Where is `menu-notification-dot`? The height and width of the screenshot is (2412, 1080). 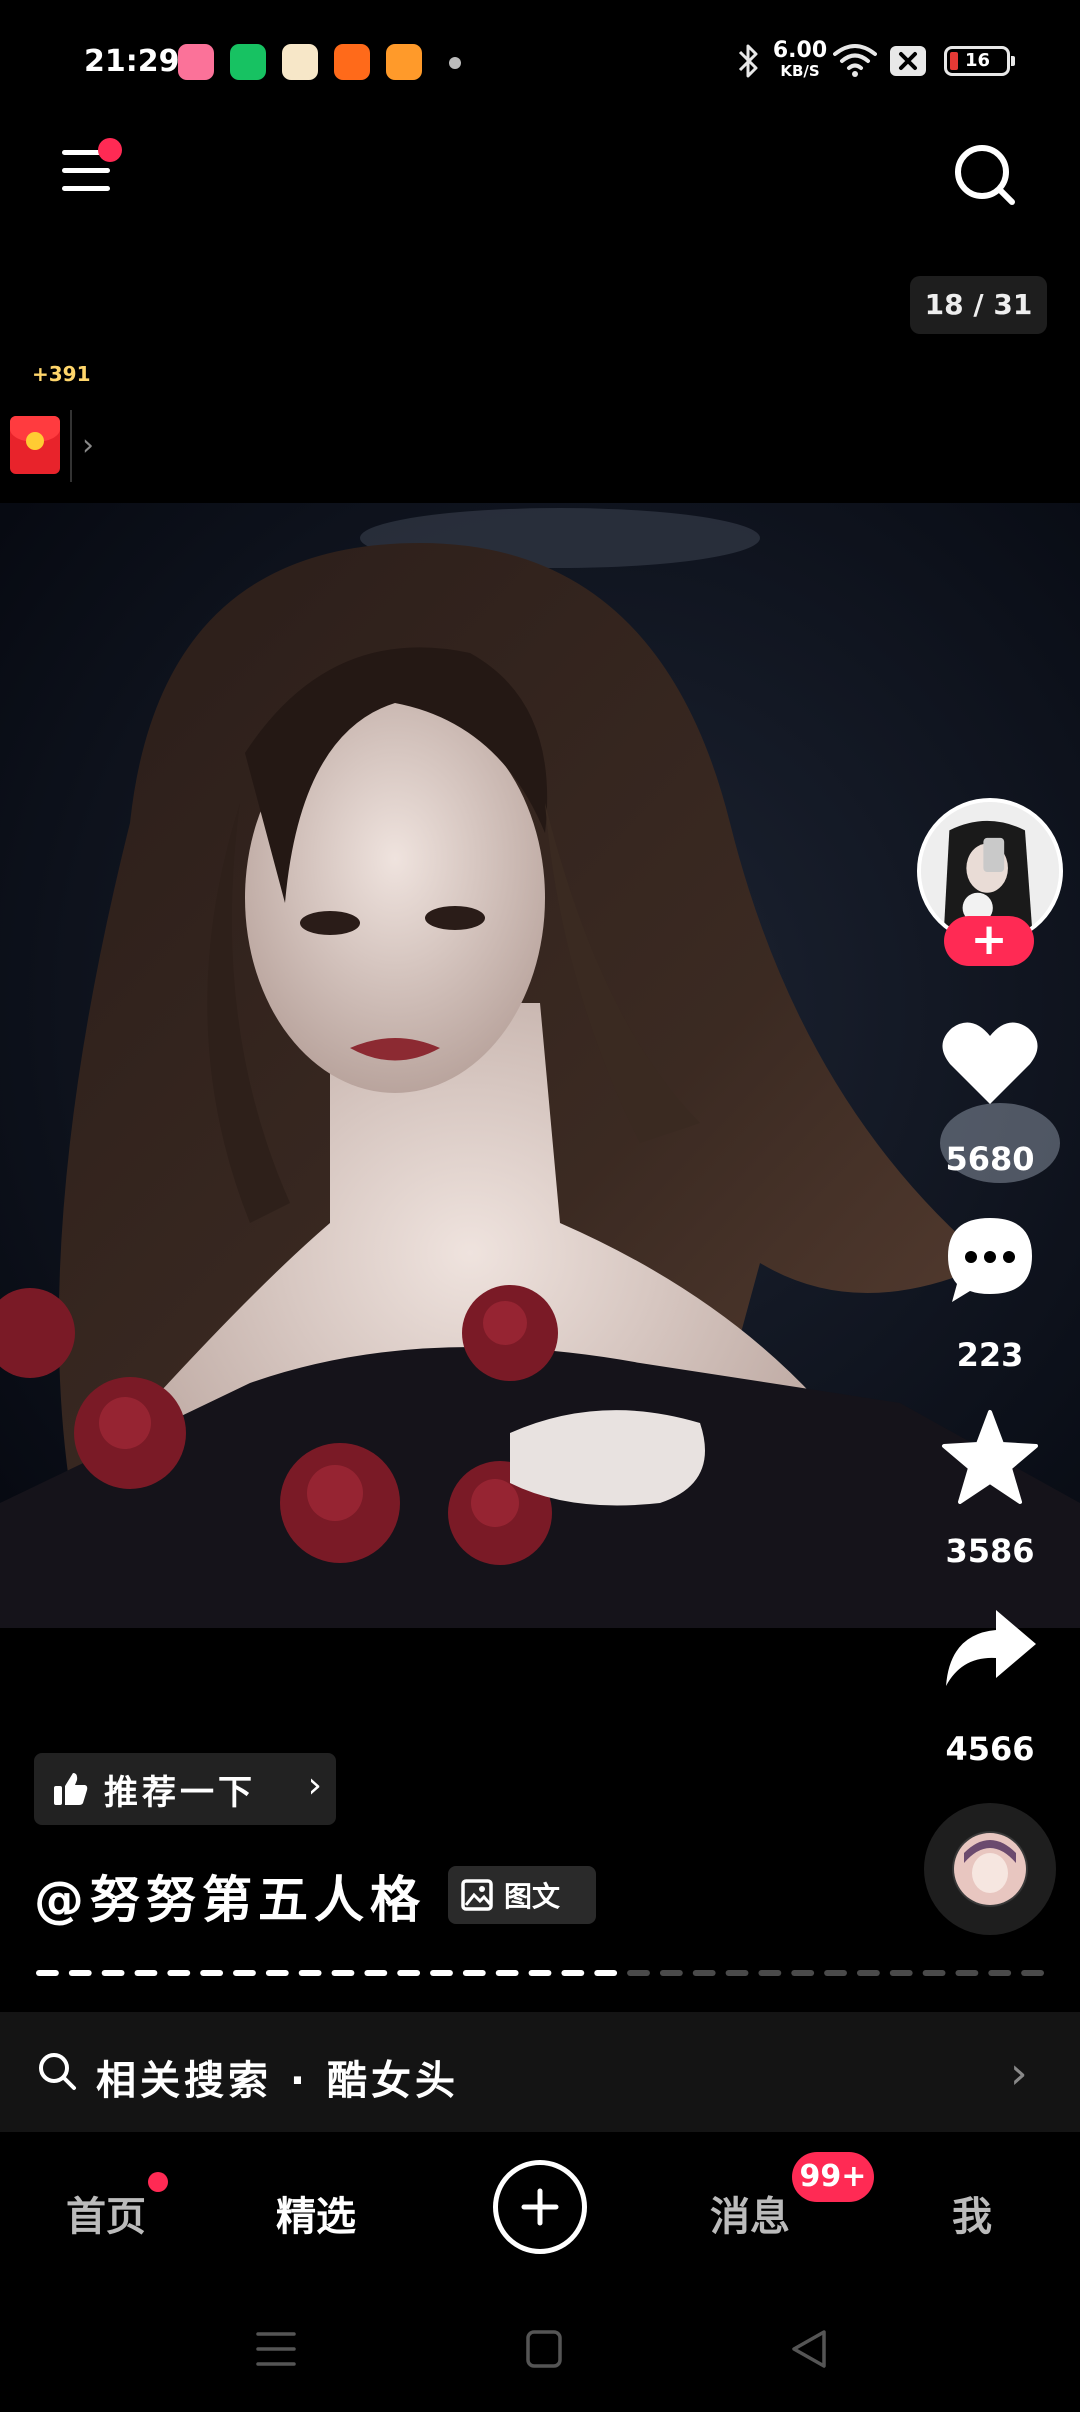
menu-notification-dot is located at coordinates (110, 150).